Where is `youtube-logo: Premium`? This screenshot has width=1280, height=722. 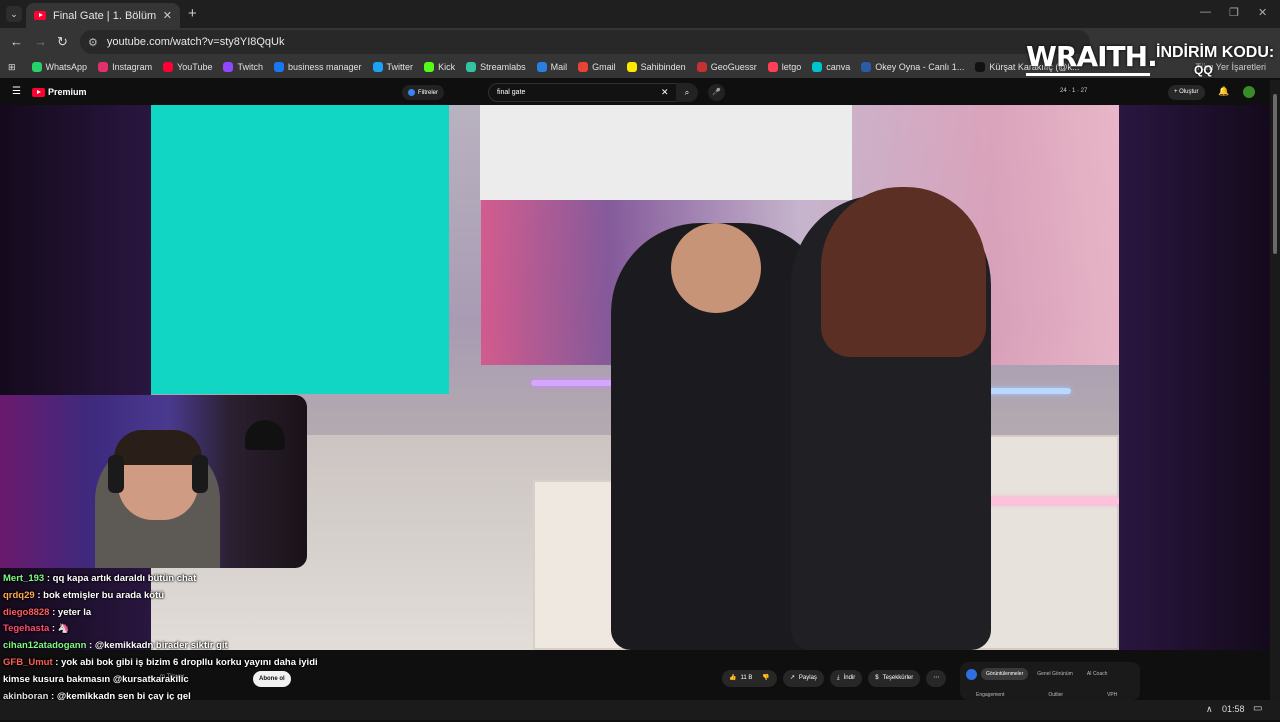 youtube-logo: Premium is located at coordinates (59, 92).